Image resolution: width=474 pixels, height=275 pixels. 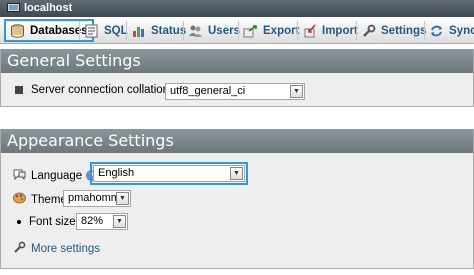 I want to click on theme-row: Theme:, so click(x=41, y=199).